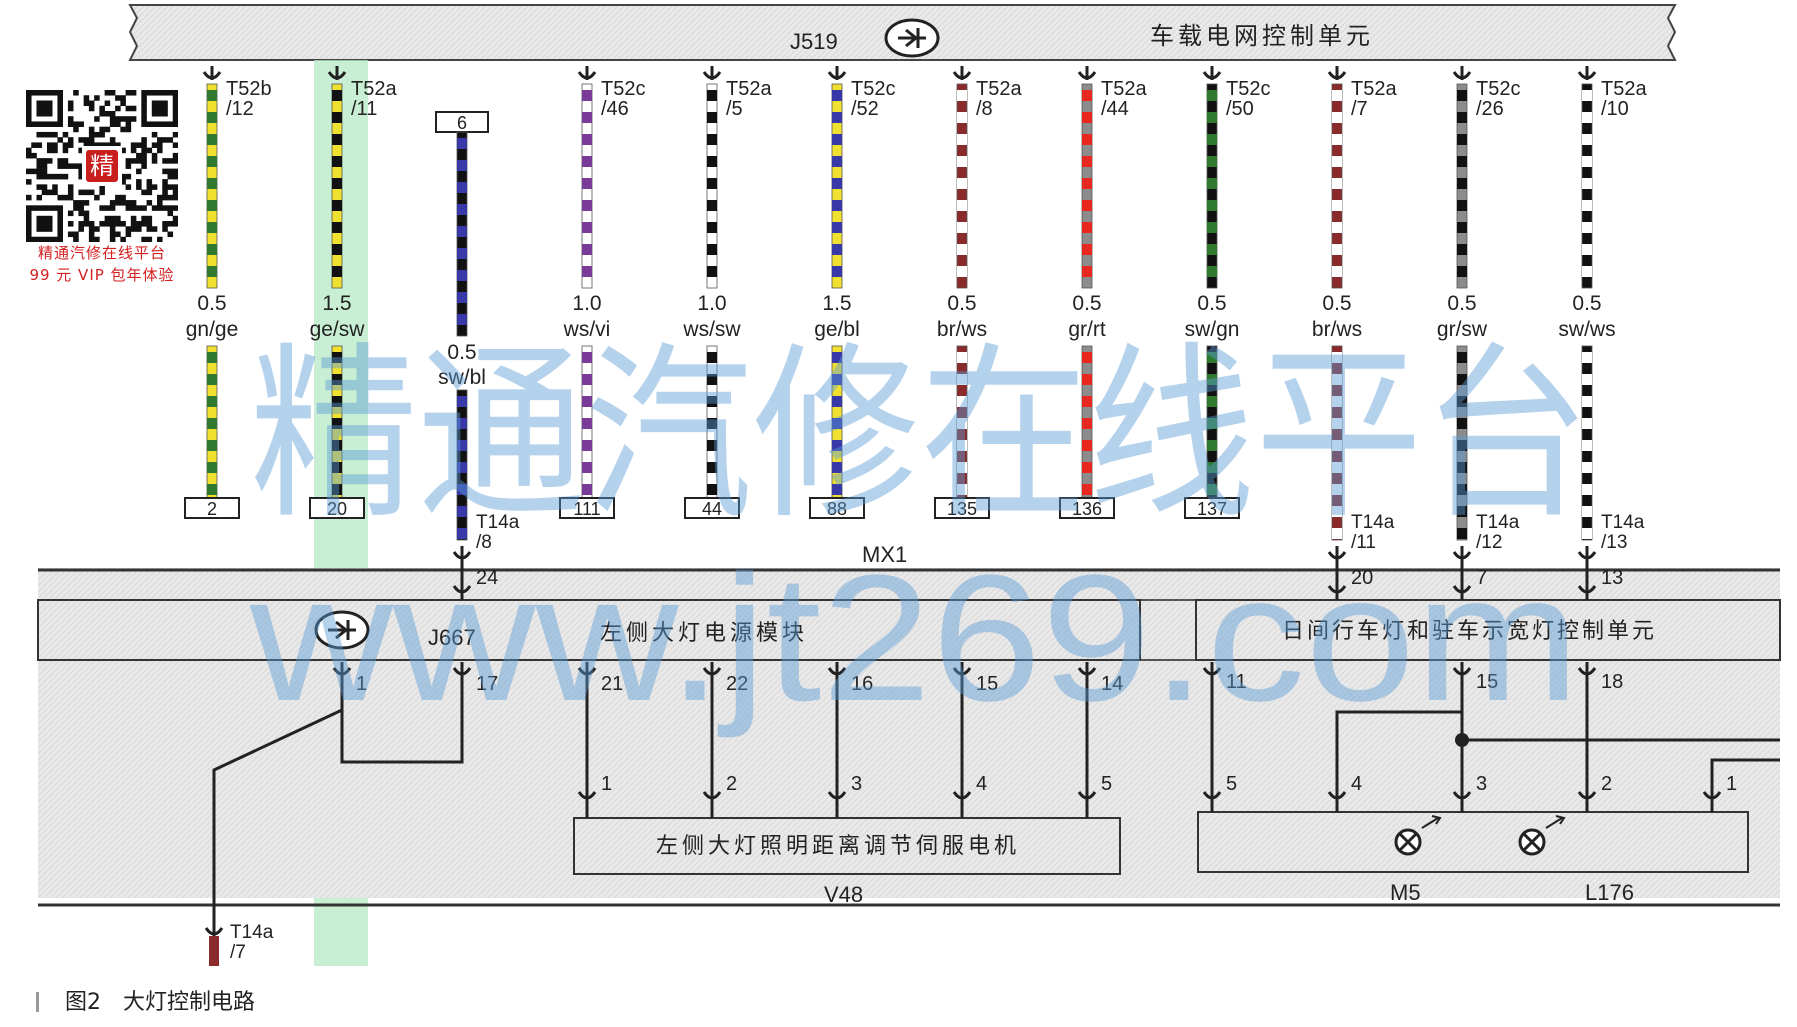 The width and height of the screenshot is (1797, 1027). I want to click on drl-pin-num: 18, so click(1612, 682).